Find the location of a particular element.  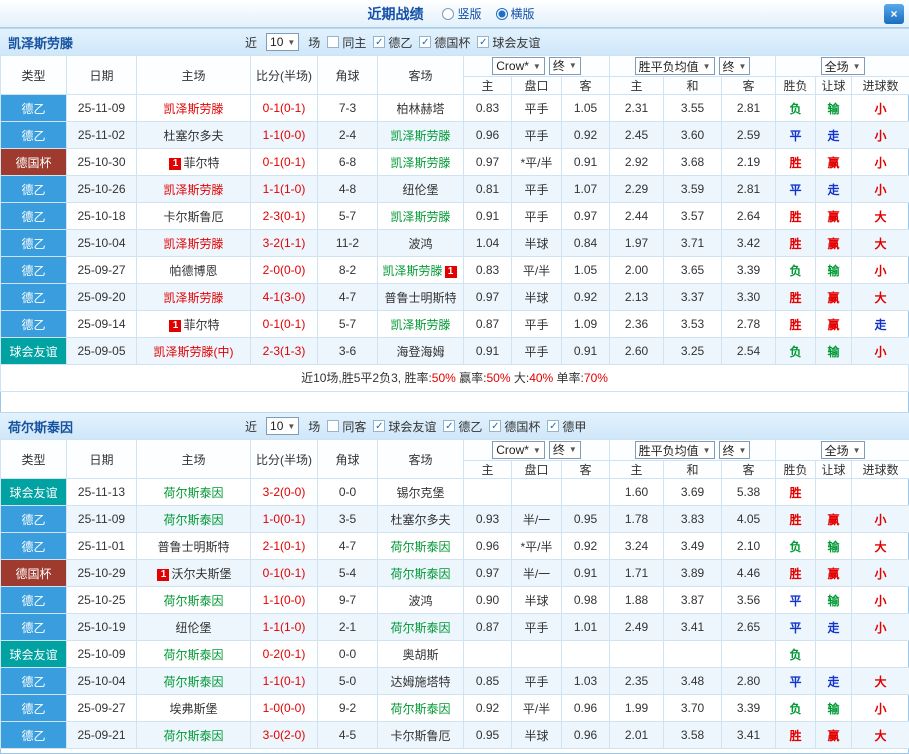

layout-horizontal-radio: 横版 is located at coordinates (515, 13).